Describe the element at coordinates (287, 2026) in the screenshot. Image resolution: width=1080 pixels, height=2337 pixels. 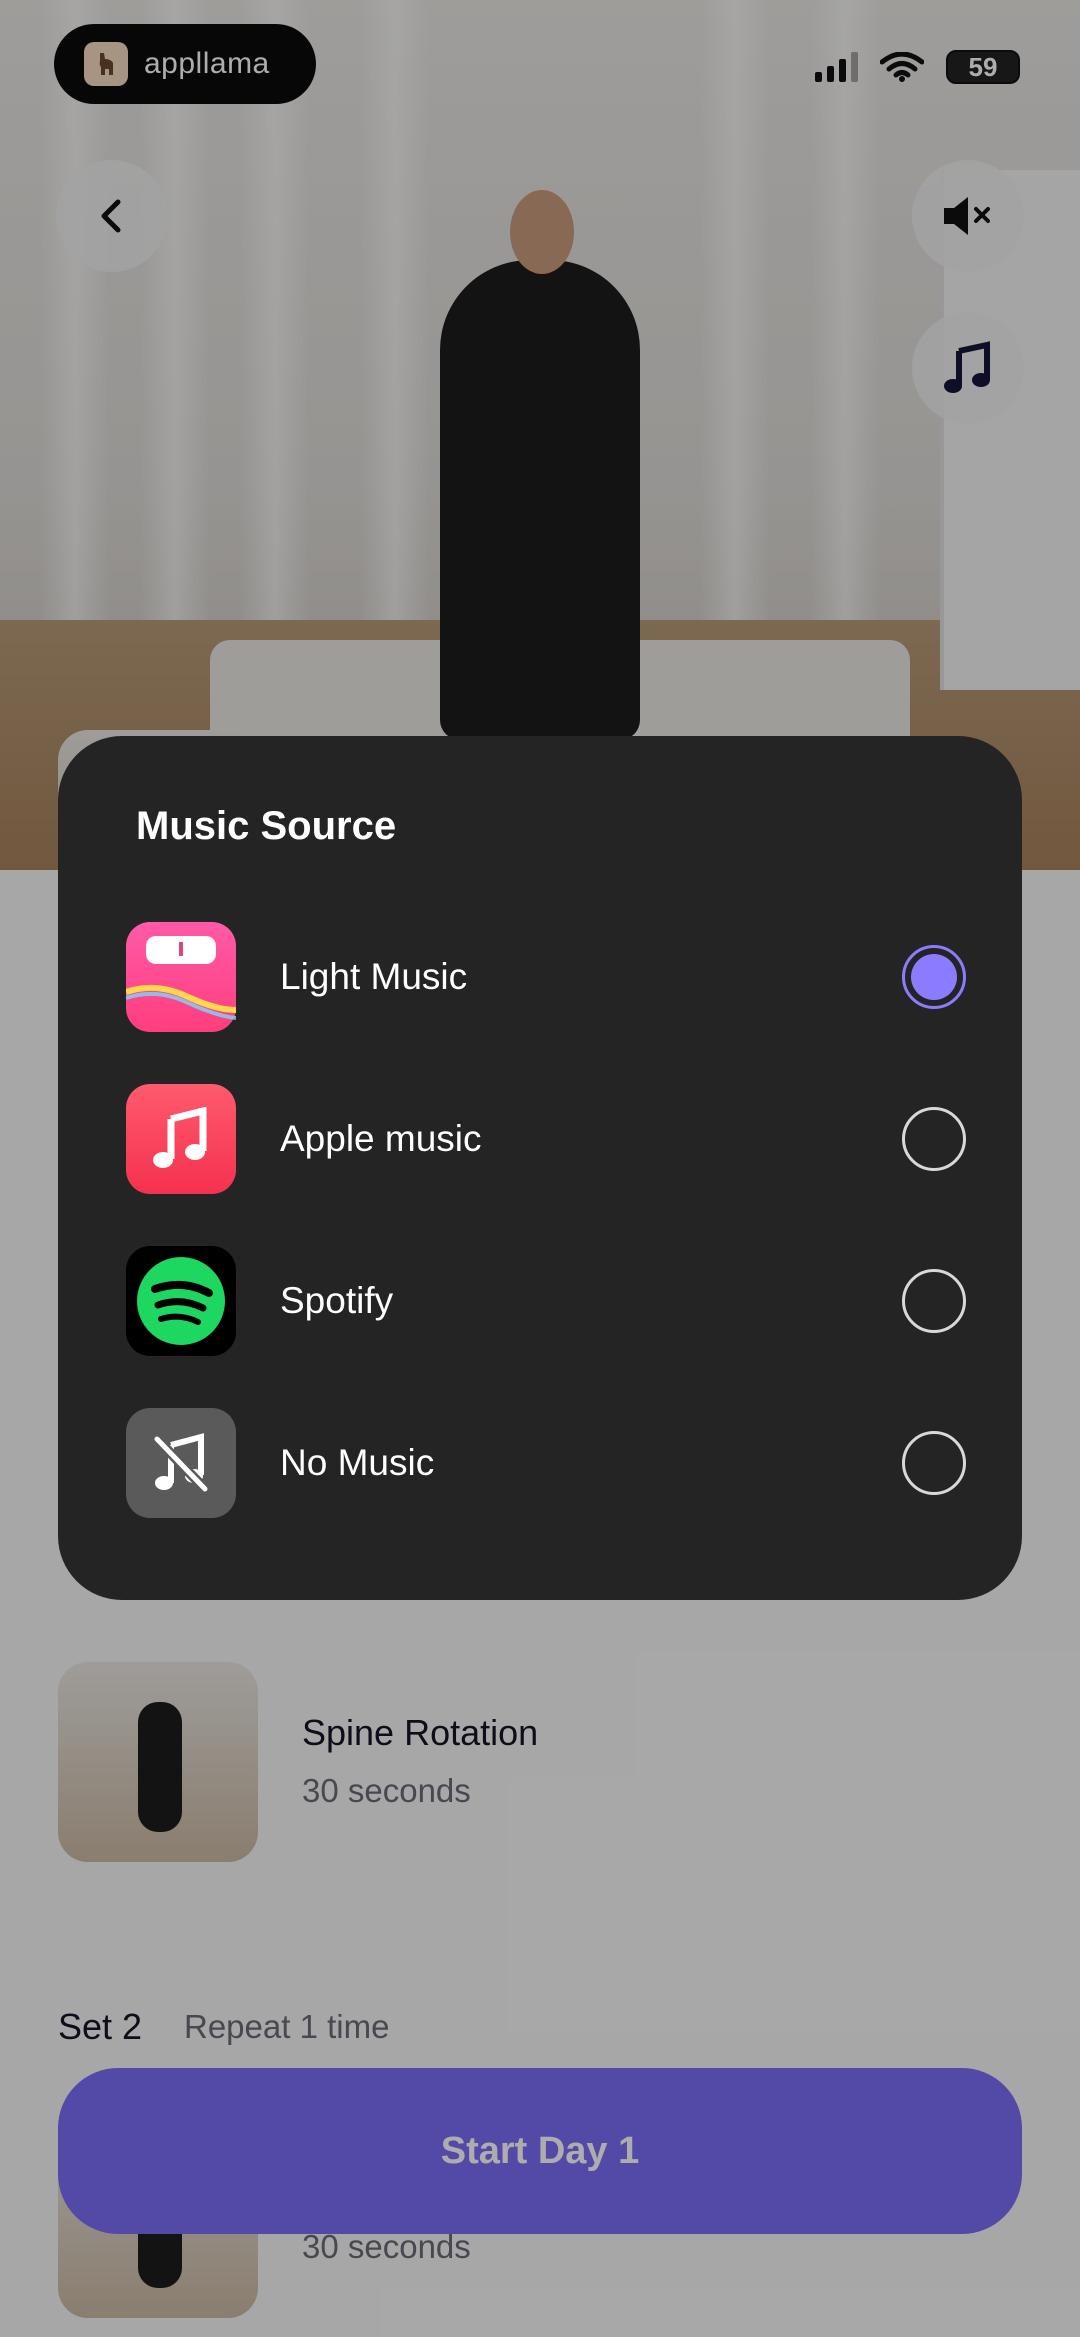
I see `set-repeat: Repeat 1 time` at that location.